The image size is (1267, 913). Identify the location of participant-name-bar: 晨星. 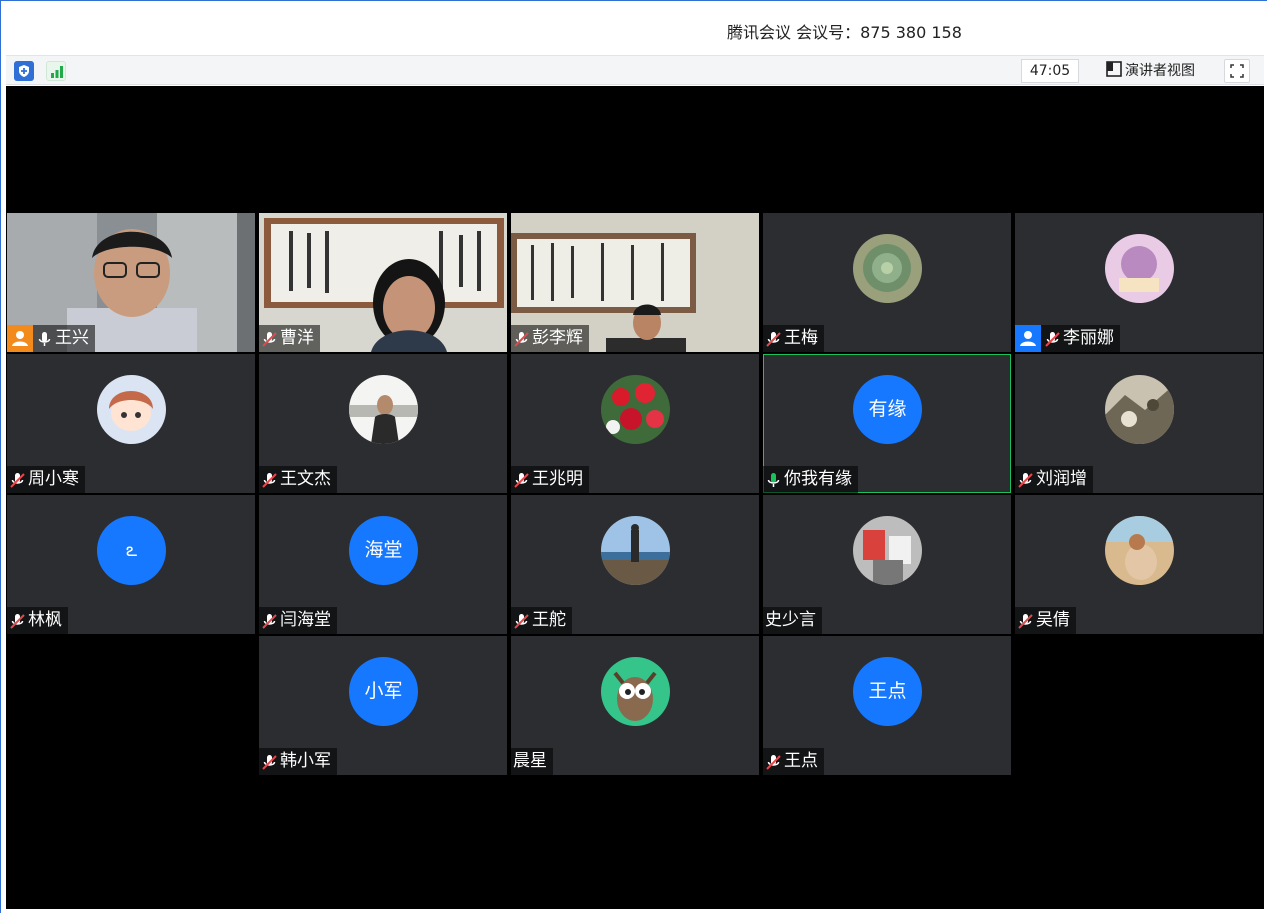
(532, 761).